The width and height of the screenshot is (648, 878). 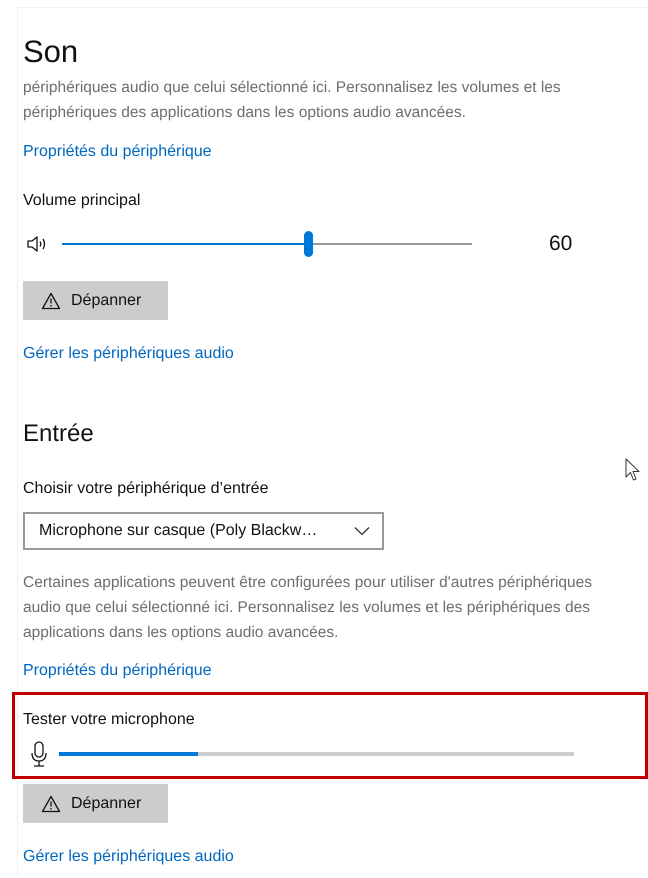 What do you see at coordinates (633, 470) in the screenshot?
I see `mouse-pointer-icon` at bounding box center [633, 470].